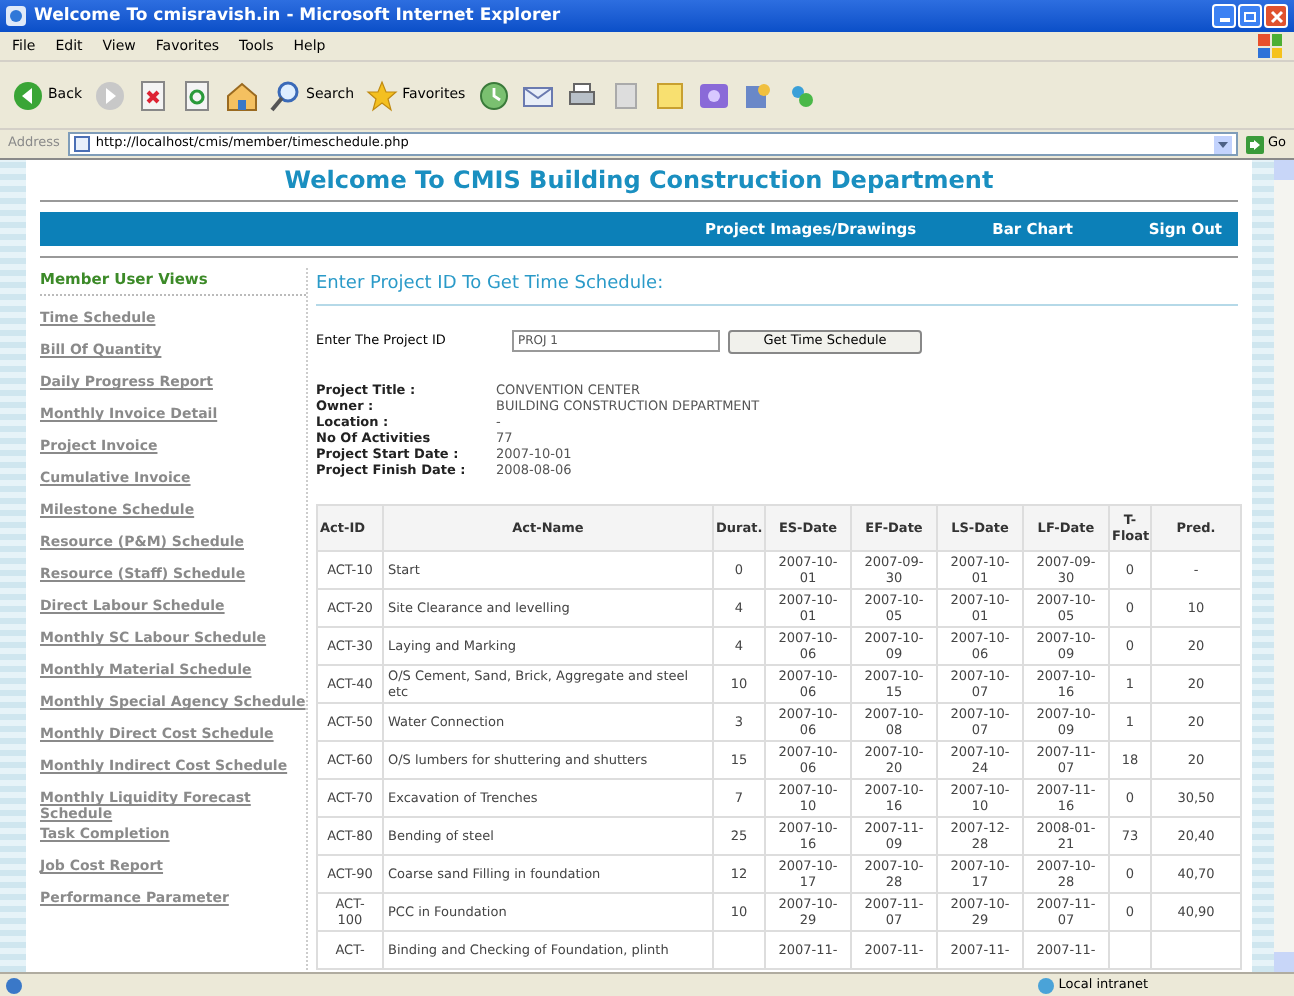  I want to click on scrollbar, so click(1284, 566).